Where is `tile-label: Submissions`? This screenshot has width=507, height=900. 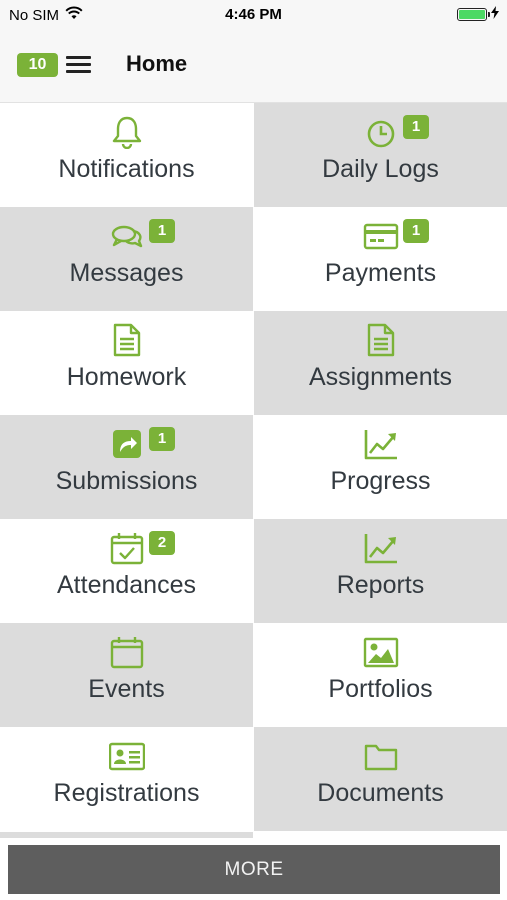
tile-label: Submissions is located at coordinates (126, 481).